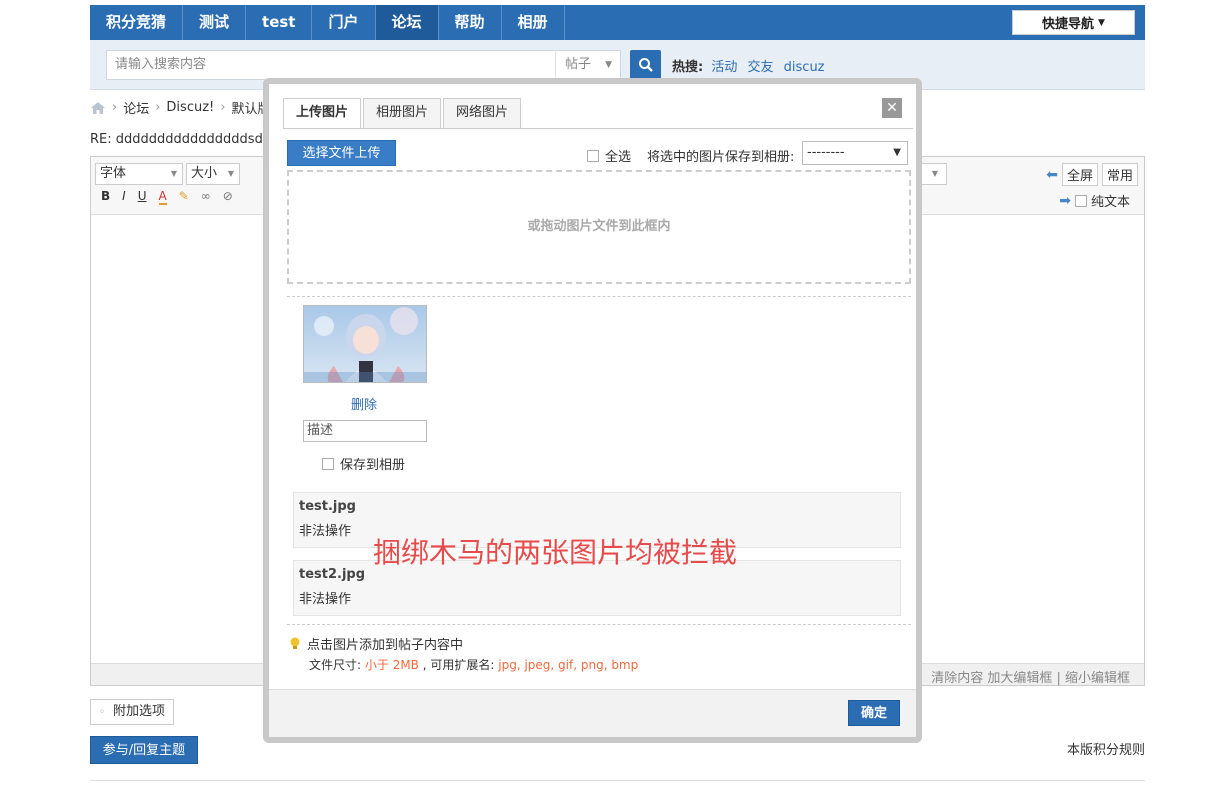 The image size is (1215, 800). I want to click on rules-link: 本版积分规则, so click(1106, 748).